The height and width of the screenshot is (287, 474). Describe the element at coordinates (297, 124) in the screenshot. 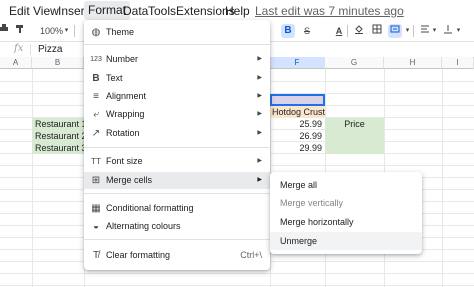

I see `cell-f-value-1: 25.99` at that location.